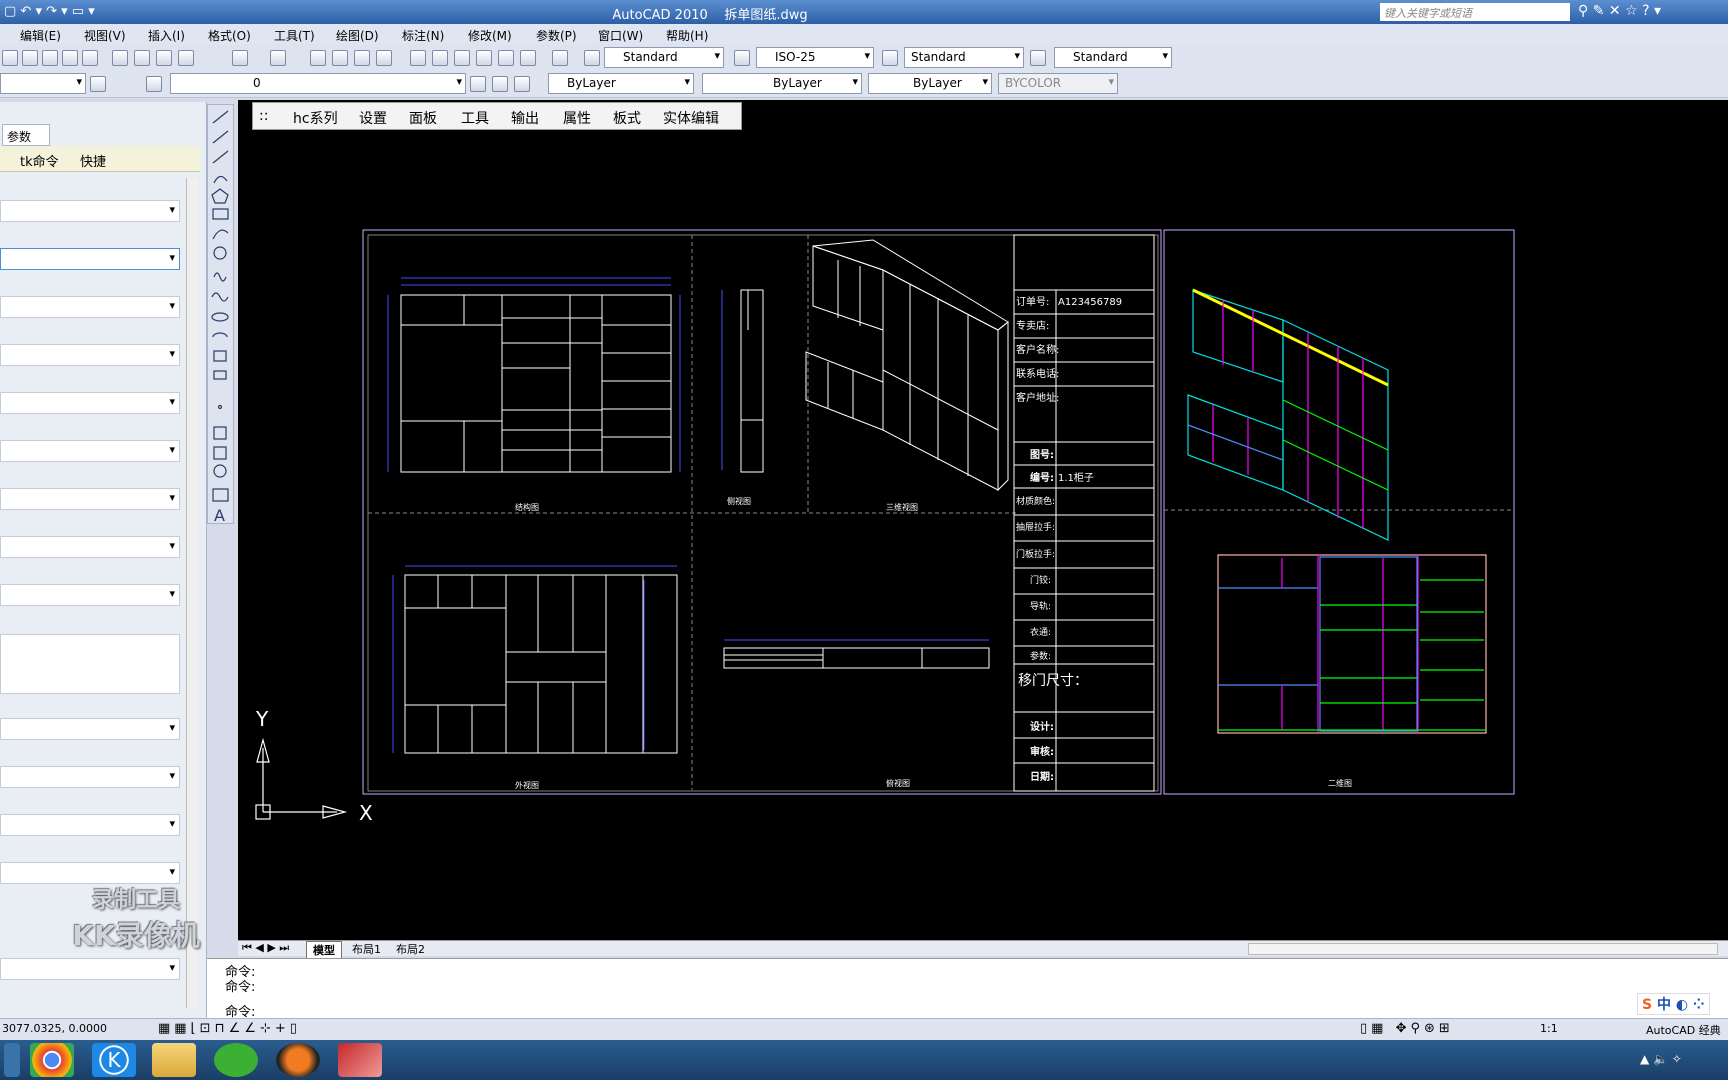  I want to click on game-icon, so click(298, 1060).